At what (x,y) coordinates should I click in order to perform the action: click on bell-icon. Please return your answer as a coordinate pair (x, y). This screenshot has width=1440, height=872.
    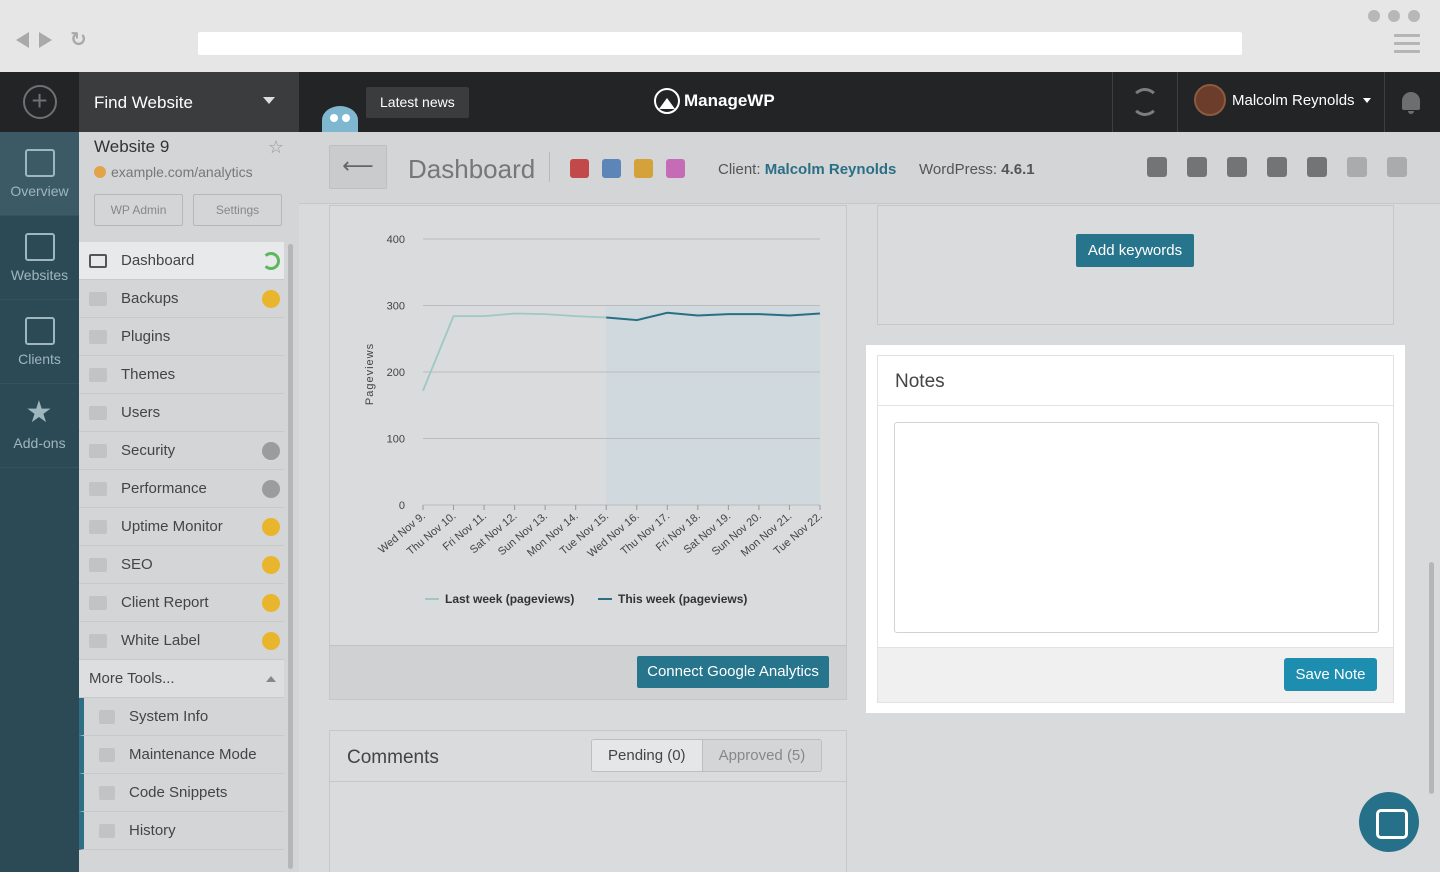
    Looking at the image, I should click on (1411, 103).